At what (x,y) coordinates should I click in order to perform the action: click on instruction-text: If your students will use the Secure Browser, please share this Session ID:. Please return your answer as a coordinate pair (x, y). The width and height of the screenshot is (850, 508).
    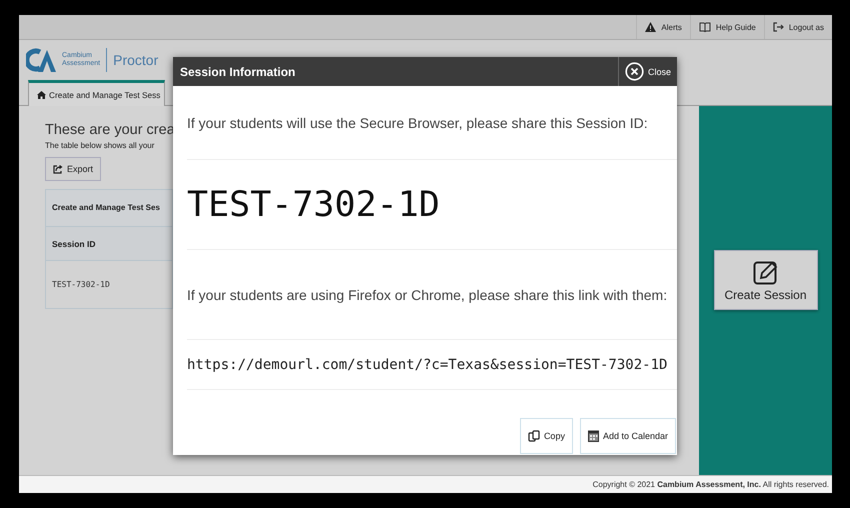
    Looking at the image, I should click on (417, 122).